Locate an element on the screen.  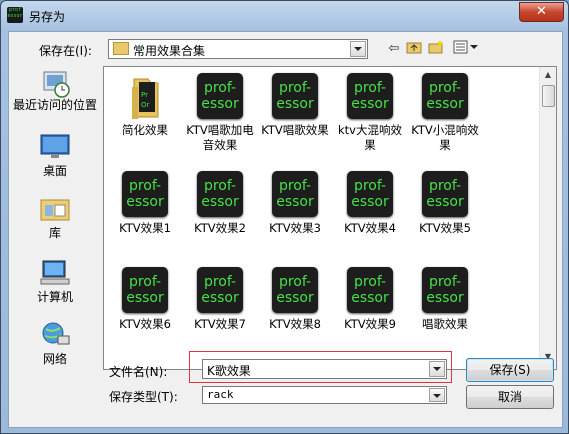
file-item: prof-essor KTV效果1 is located at coordinates (145, 203).